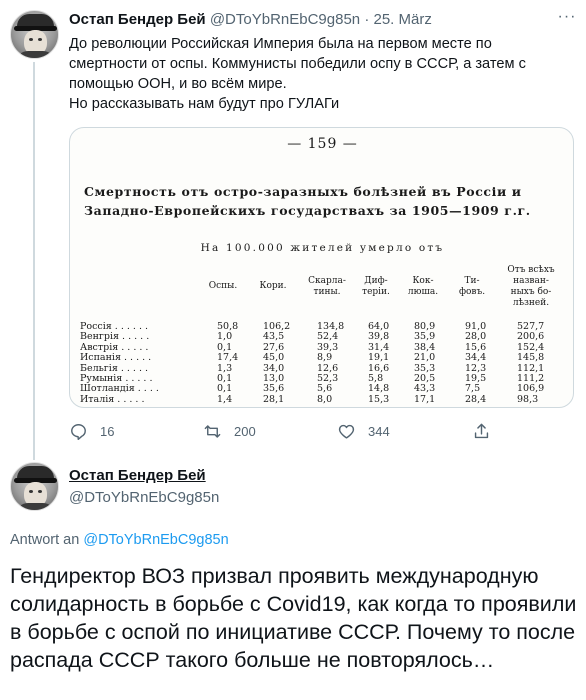 The image size is (586, 700). Describe the element at coordinates (425, 378) in the screenshot. I see `table-cell: 20,5` at that location.